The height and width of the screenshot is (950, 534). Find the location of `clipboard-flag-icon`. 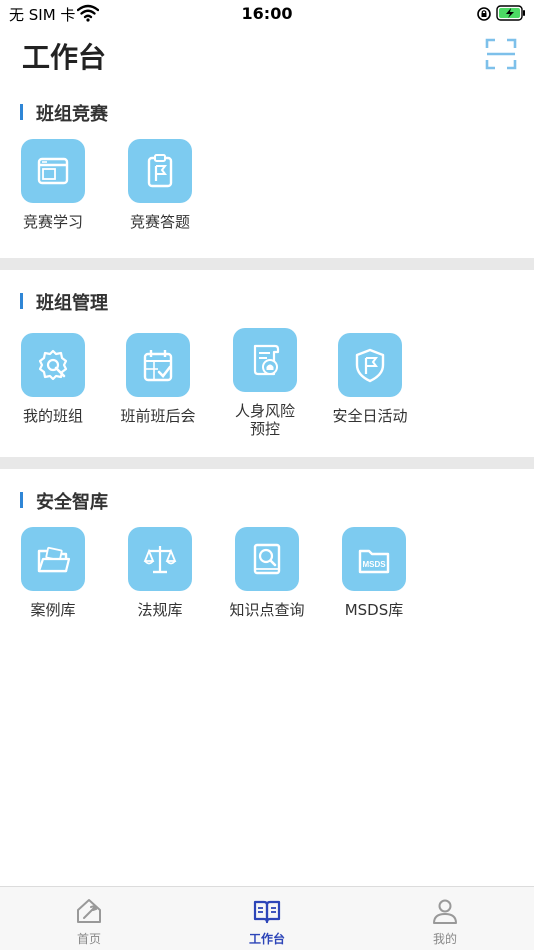

clipboard-flag-icon is located at coordinates (160, 171).